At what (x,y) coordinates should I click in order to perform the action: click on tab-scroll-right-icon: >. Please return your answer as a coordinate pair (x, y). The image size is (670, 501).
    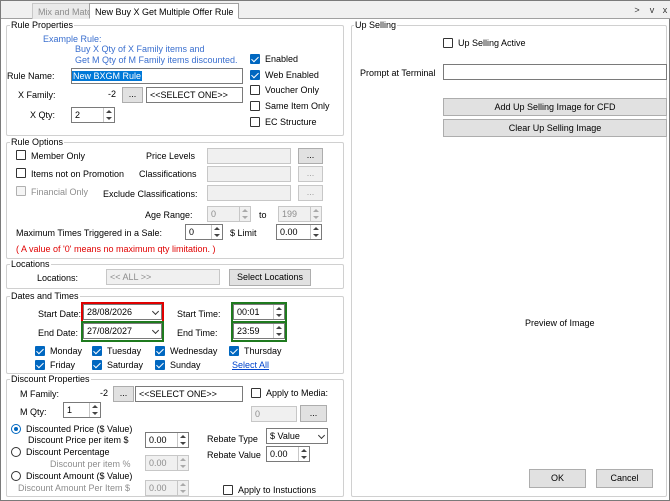
    Looking at the image, I should click on (637, 10).